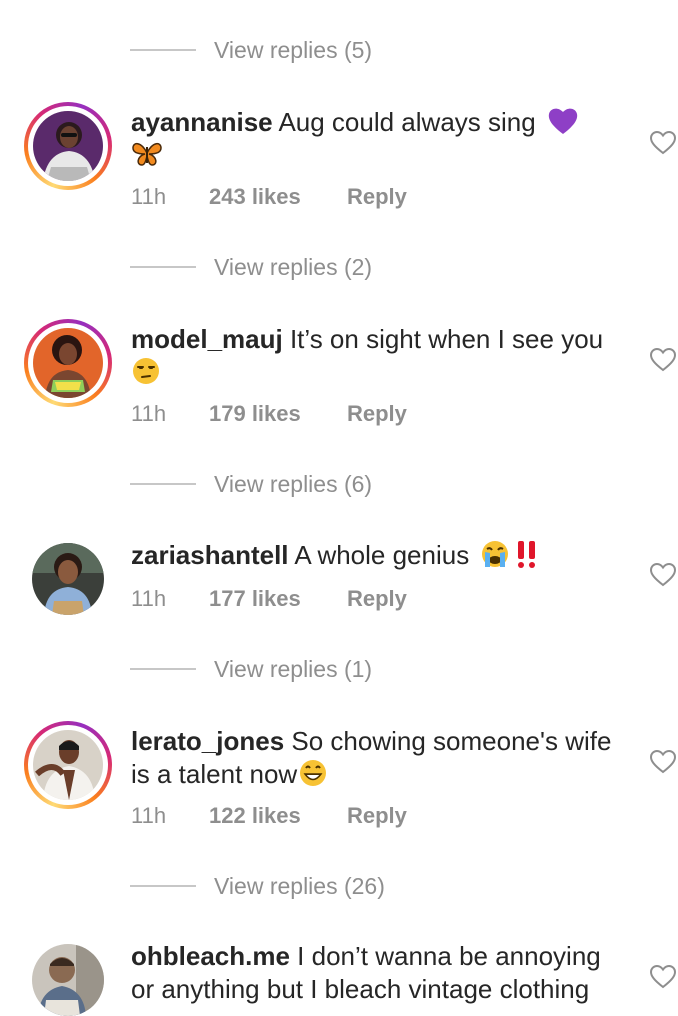 This screenshot has height=1016, width=678. Describe the element at coordinates (407, 122) in the screenshot. I see `comment-body: Aug could always sing` at that location.